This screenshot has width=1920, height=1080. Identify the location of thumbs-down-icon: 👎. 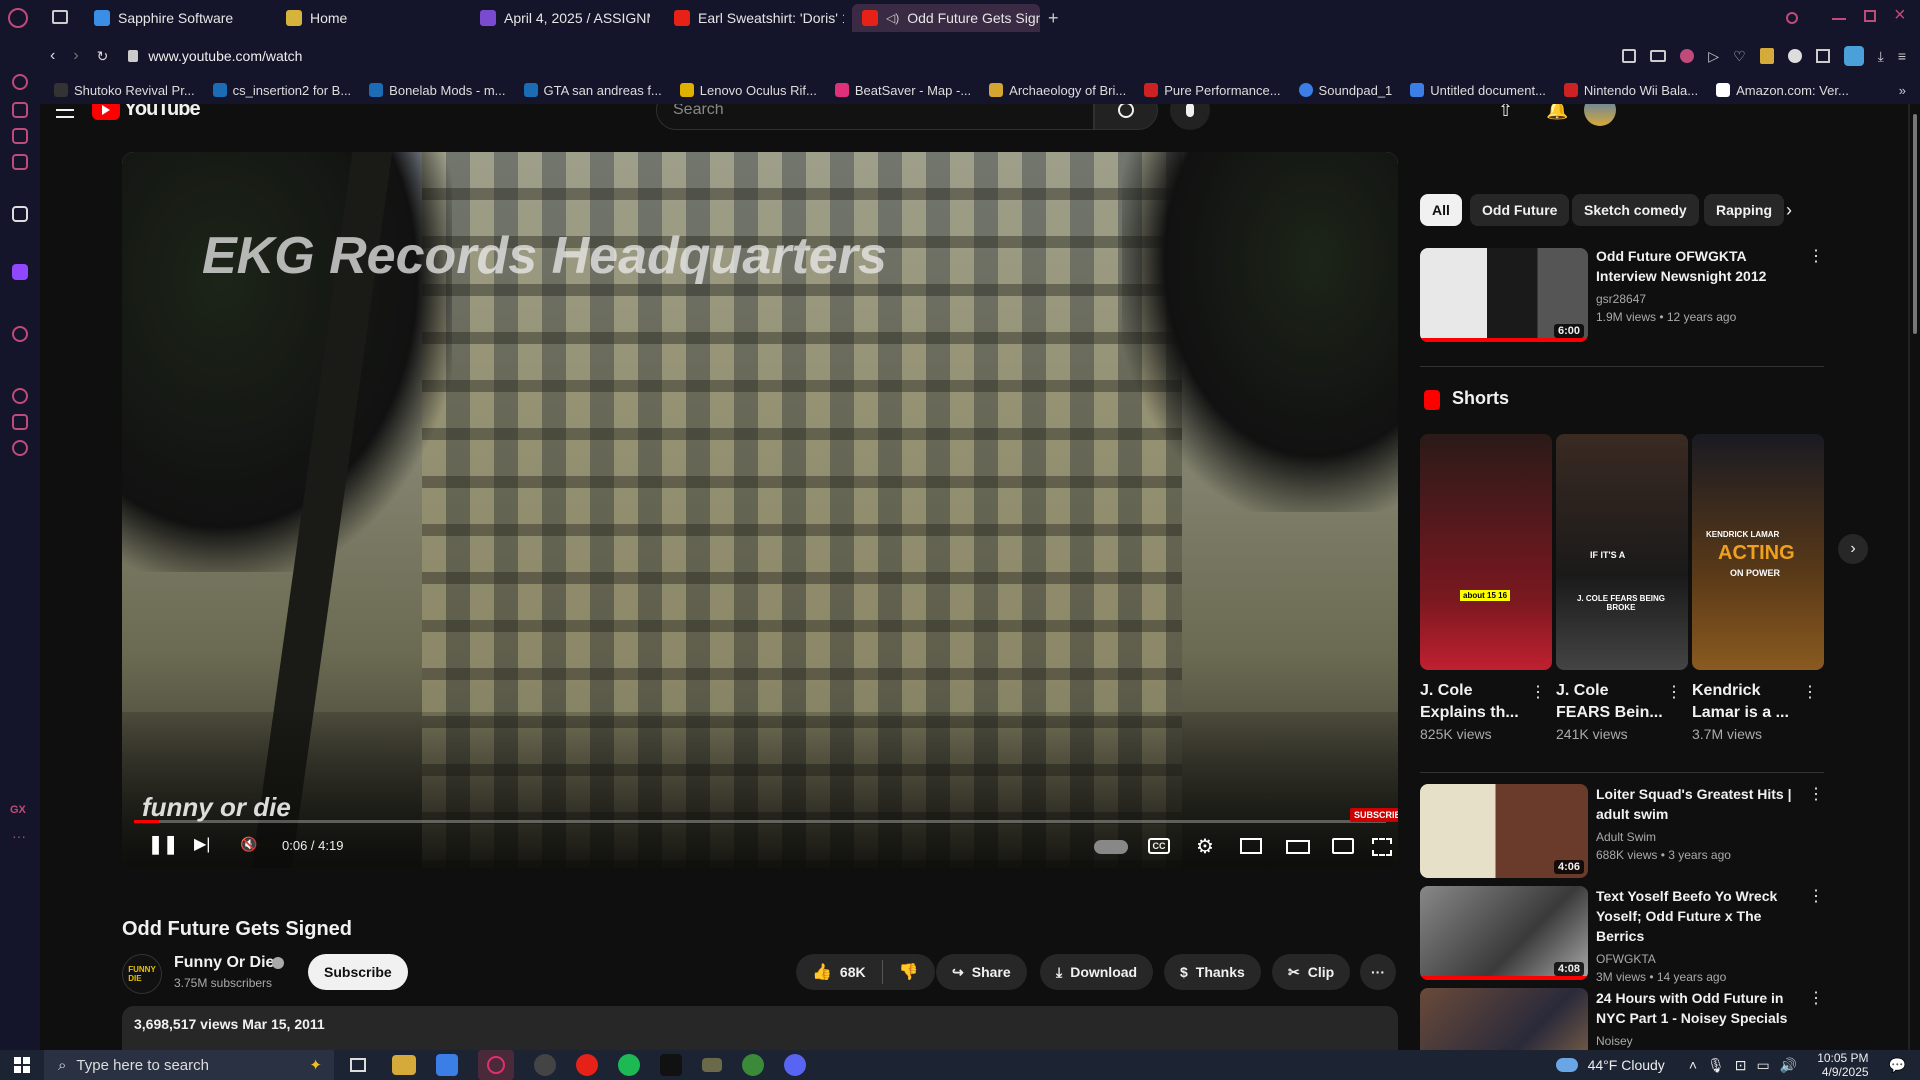
(909, 972).